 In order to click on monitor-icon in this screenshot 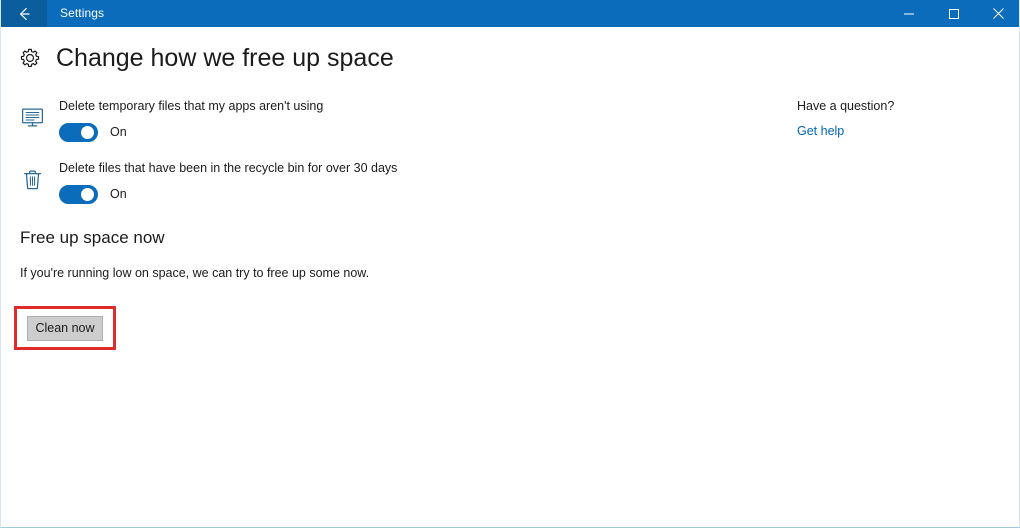, I will do `click(32, 117)`.